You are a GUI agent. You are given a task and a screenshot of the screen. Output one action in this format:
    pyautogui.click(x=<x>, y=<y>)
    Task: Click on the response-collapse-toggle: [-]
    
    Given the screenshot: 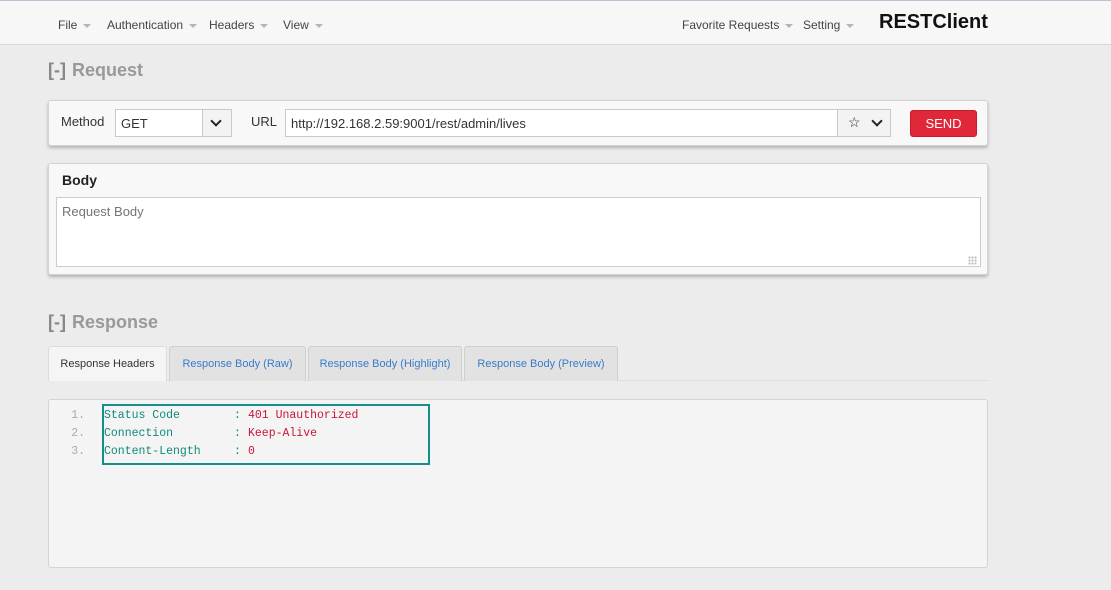 What is the action you would take?
    pyautogui.click(x=57, y=322)
    